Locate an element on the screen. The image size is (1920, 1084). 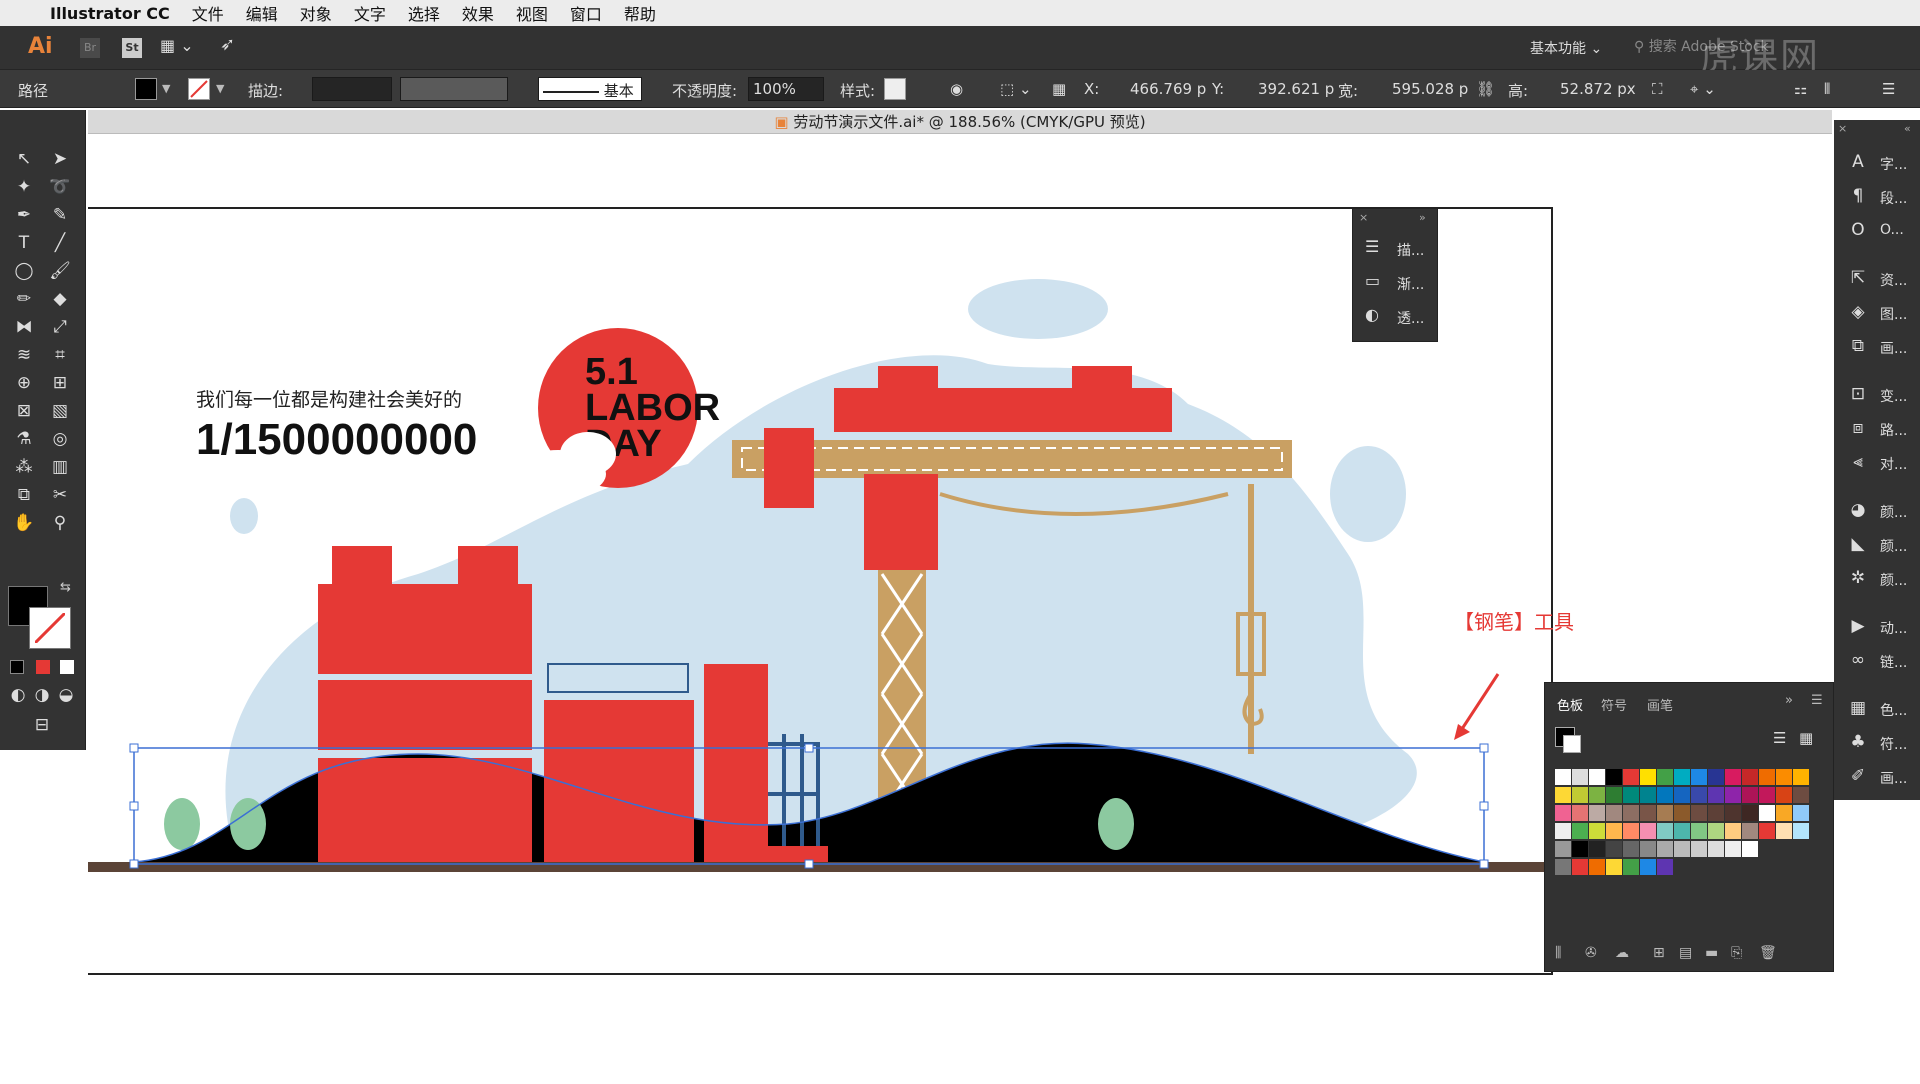
collapse-icon: « is located at coordinates (1907, 128).